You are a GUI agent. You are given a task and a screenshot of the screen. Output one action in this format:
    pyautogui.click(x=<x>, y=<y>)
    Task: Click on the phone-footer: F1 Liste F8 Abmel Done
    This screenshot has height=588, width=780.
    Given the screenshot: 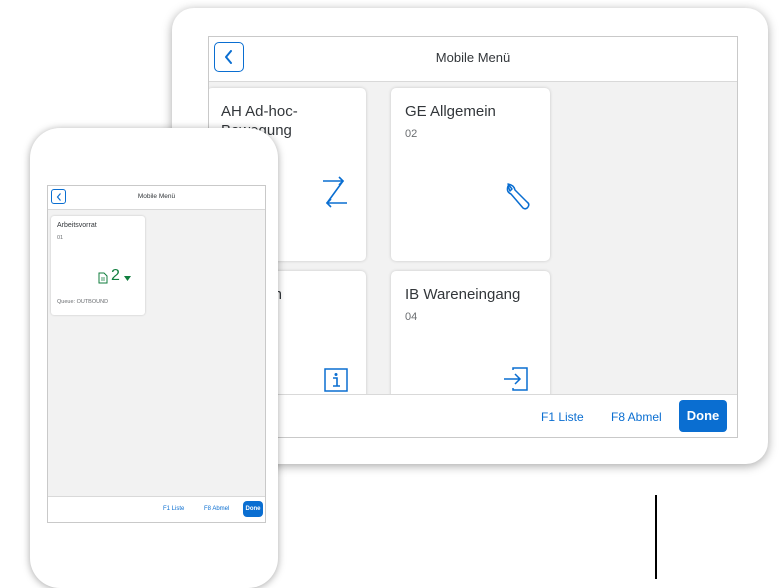 What is the action you would take?
    pyautogui.click(x=156, y=509)
    